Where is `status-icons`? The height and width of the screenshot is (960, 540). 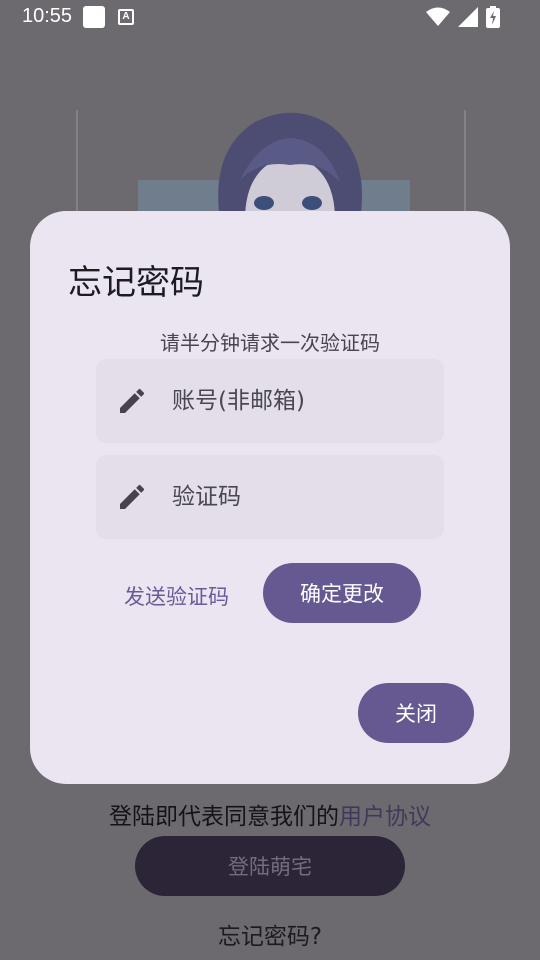 status-icons is located at coordinates (463, 17).